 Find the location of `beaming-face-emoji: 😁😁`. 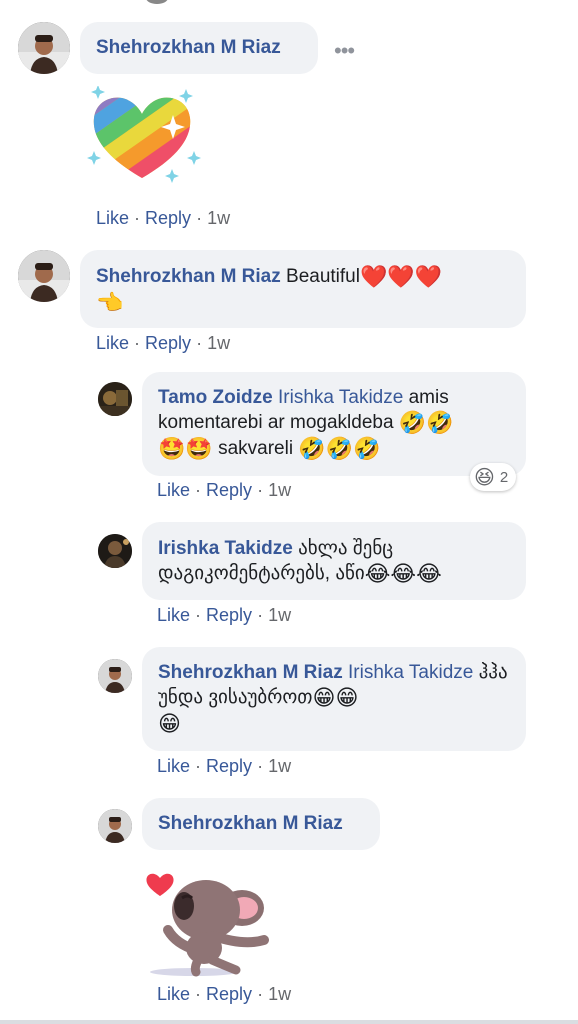

beaming-face-emoji: 😁😁 is located at coordinates (335, 698).